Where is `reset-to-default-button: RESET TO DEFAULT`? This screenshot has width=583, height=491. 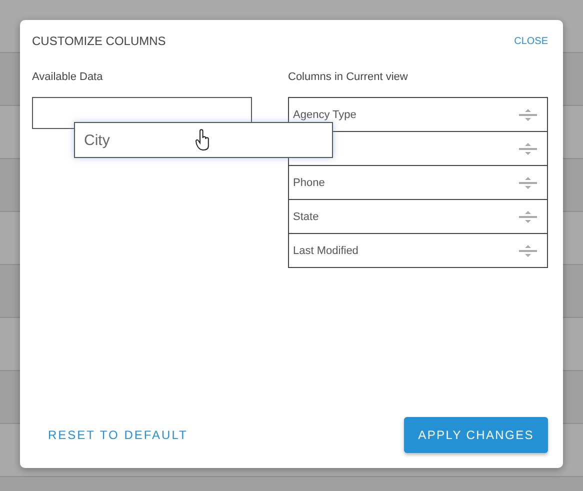
reset-to-default-button: RESET TO DEFAULT is located at coordinates (118, 435).